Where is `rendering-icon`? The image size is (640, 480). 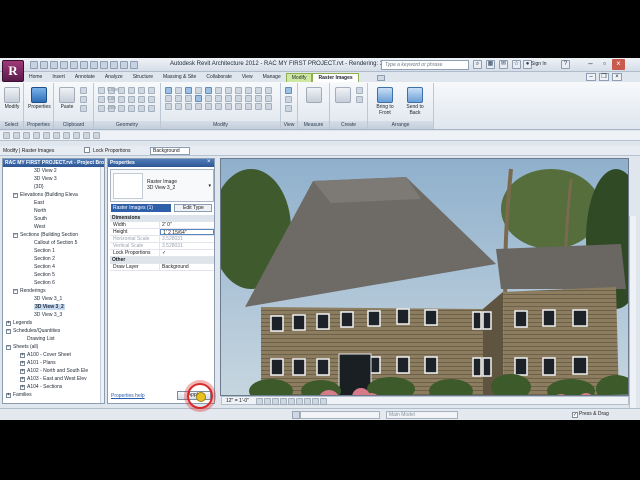 rendering-icon is located at coordinates (291, 401).